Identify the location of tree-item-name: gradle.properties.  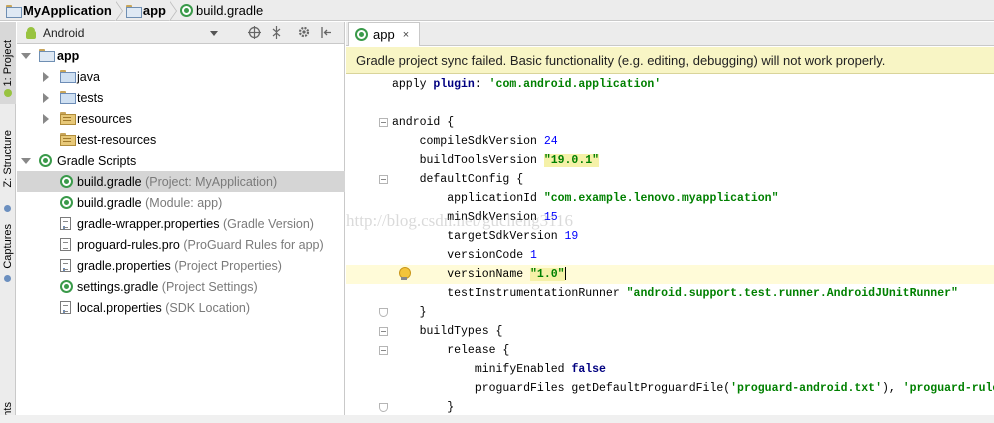
(124, 265).